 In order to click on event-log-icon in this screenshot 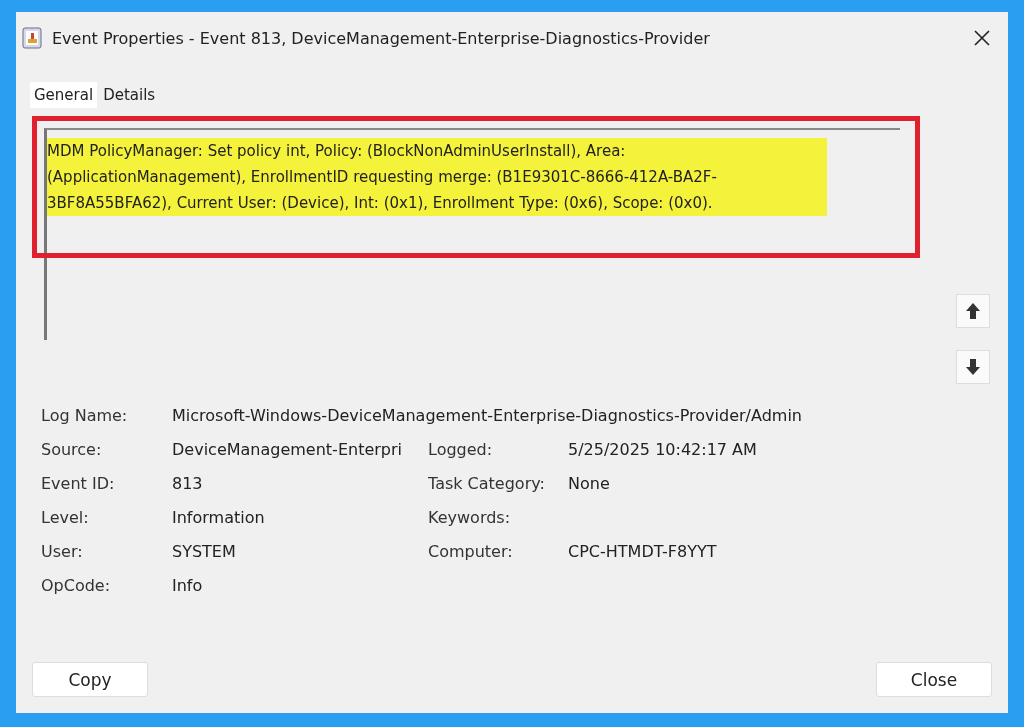, I will do `click(32, 38)`.